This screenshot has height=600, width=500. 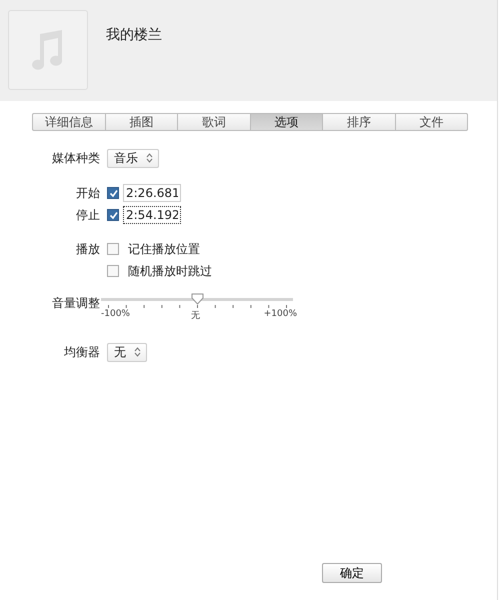 I want to click on tab: 插图, so click(x=142, y=122).